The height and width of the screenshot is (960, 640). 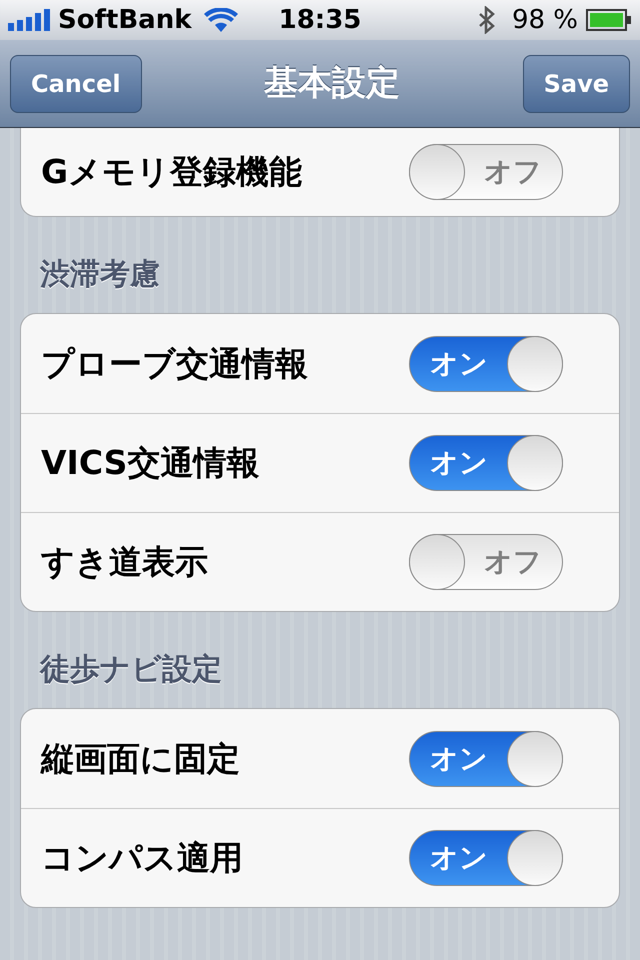 I want to click on signal-icon, so click(x=29, y=20).